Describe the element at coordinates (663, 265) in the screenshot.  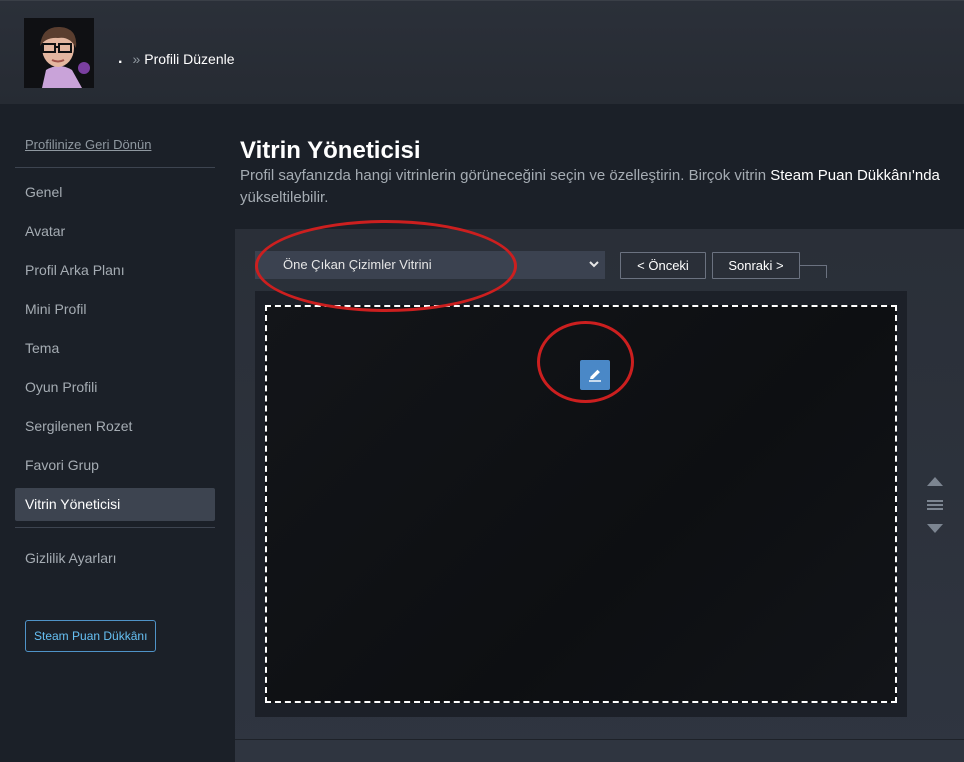
I see `previous-button: < Önceki` at that location.